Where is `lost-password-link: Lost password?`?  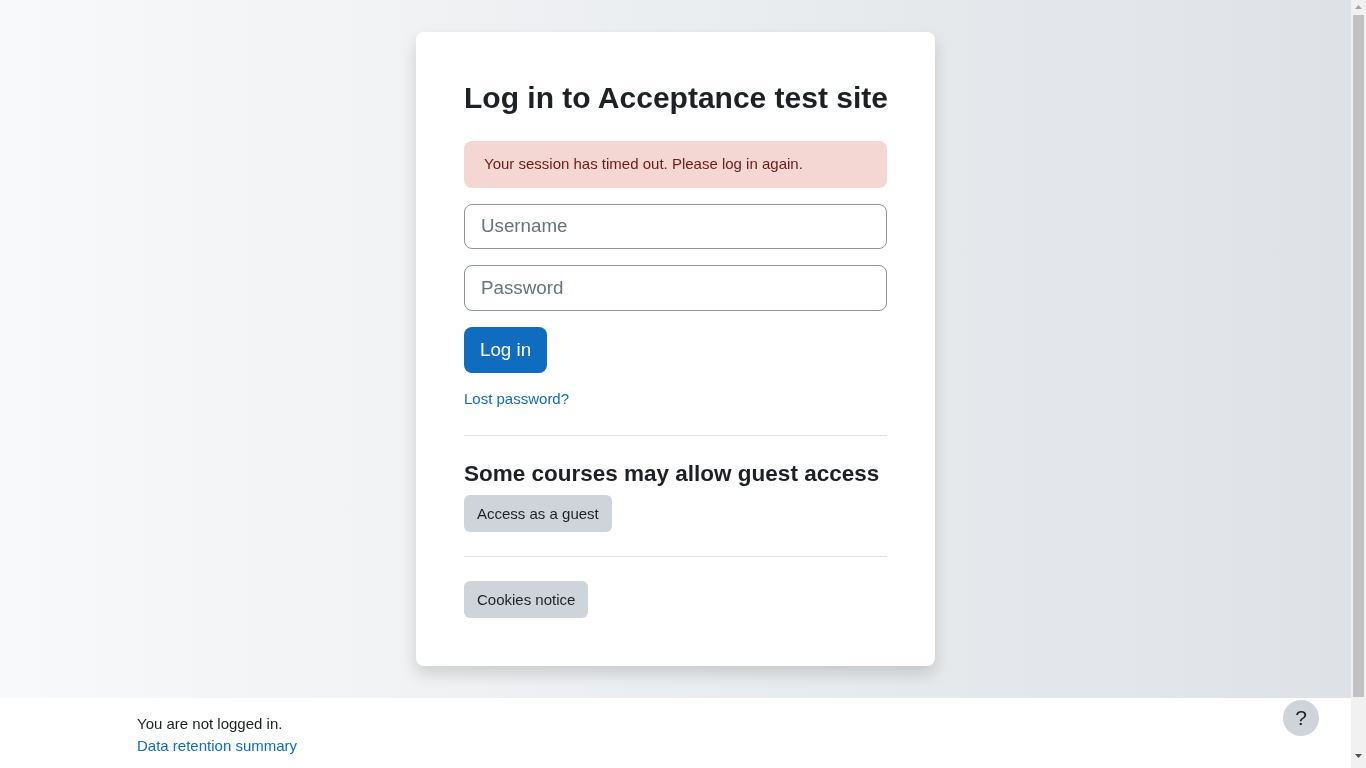 lost-password-link: Lost password? is located at coordinates (517, 399).